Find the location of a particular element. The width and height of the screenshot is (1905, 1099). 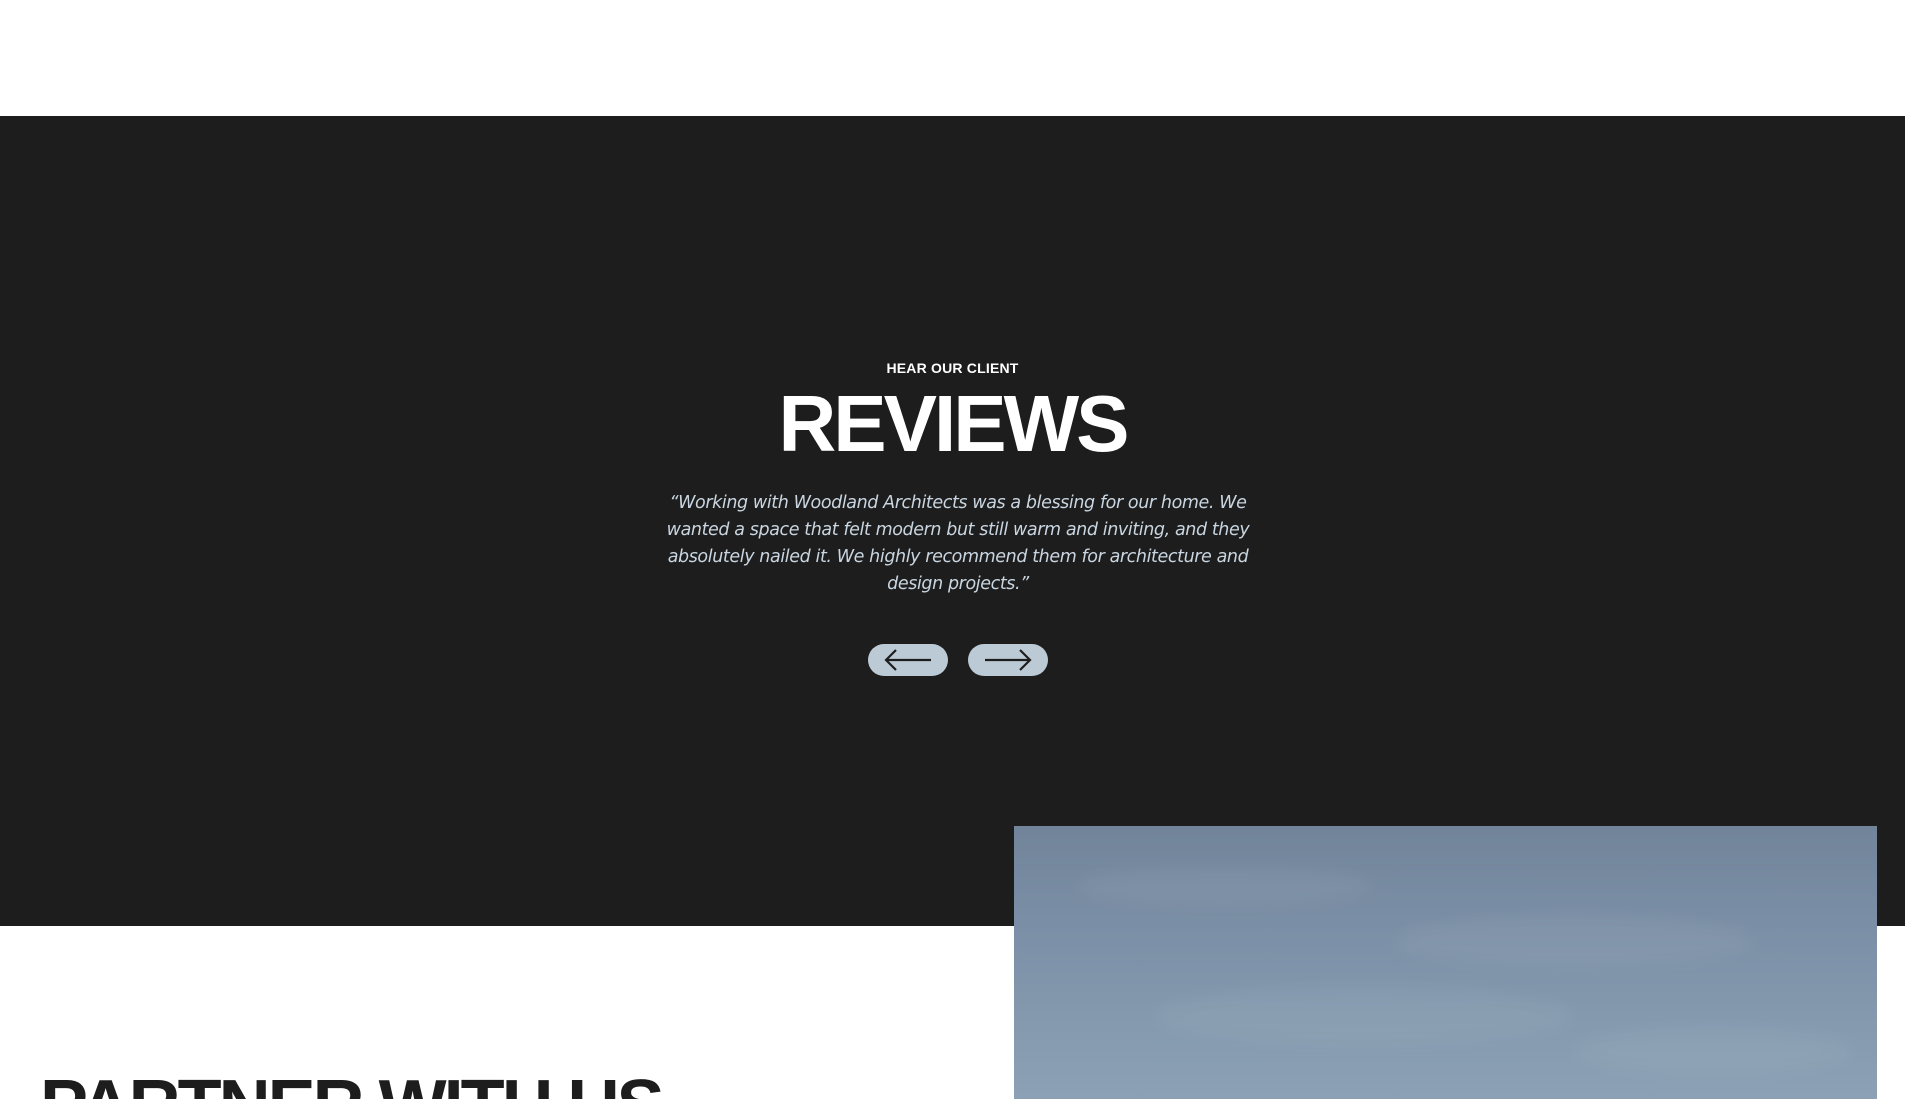

header-spacer is located at coordinates (952, 58).